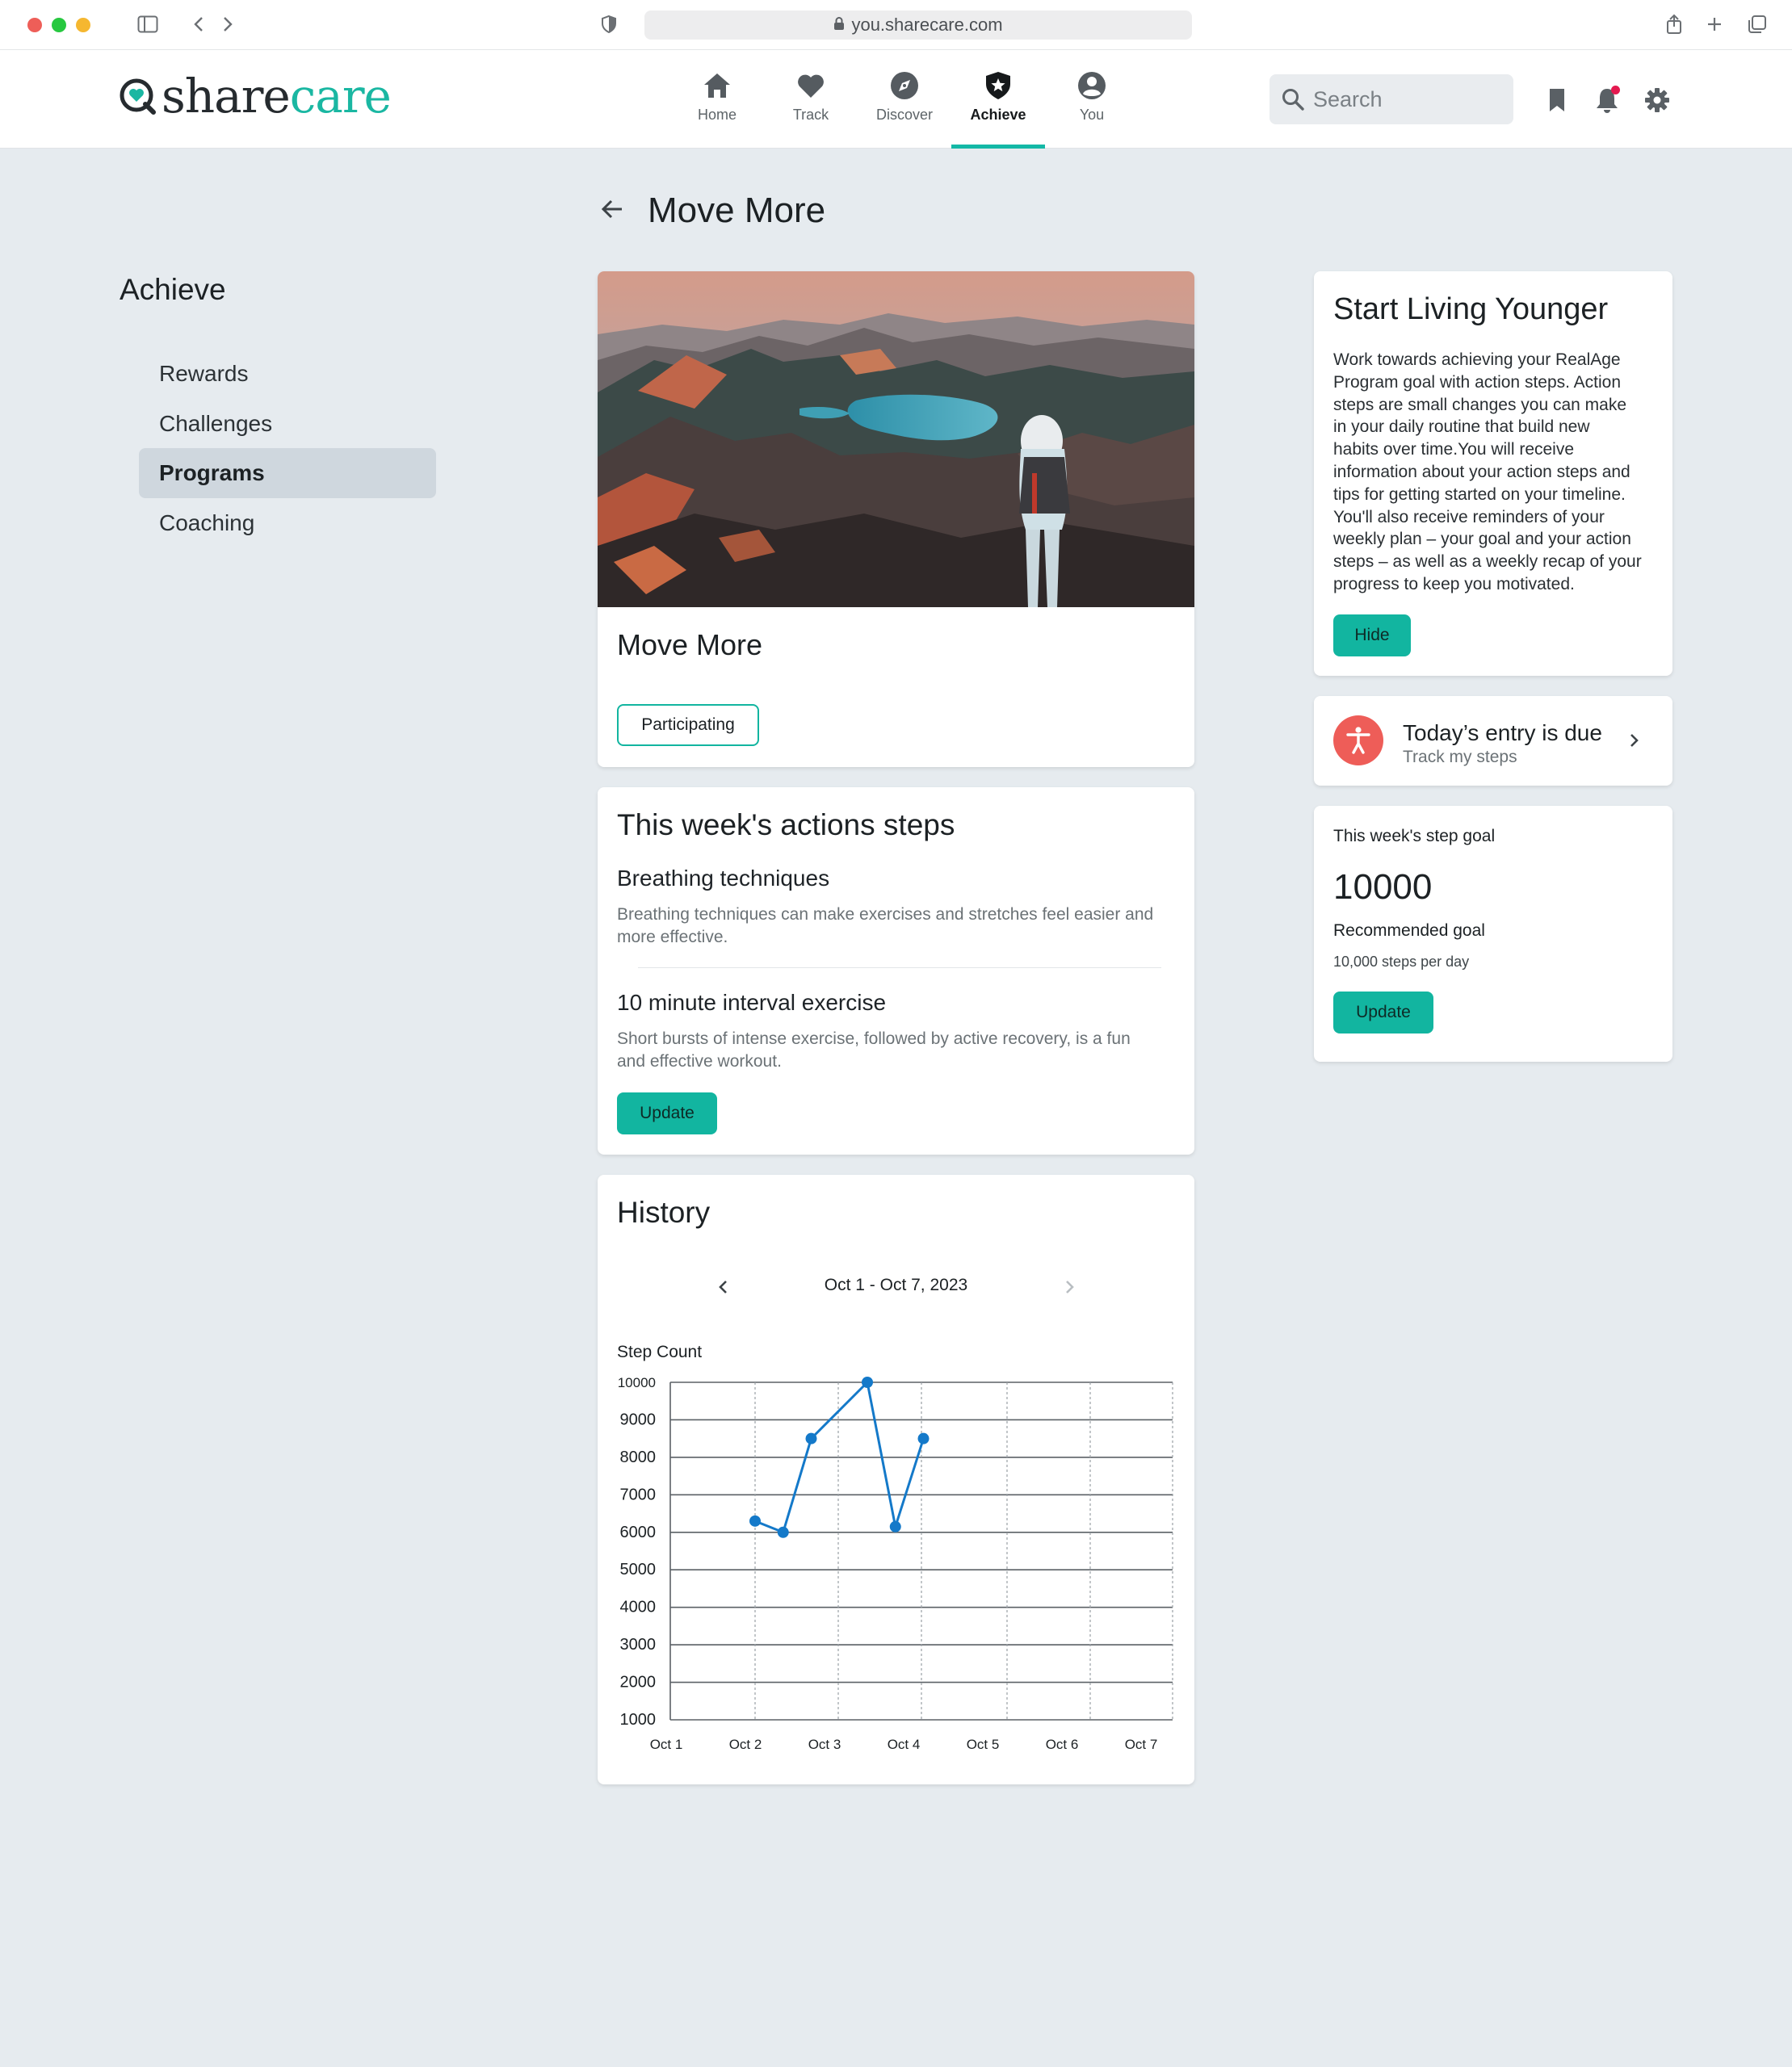 Image resolution: width=1792 pixels, height=2067 pixels. Describe the element at coordinates (638, 1457) in the screenshot. I see `chart-y-tick-label: 8000` at that location.